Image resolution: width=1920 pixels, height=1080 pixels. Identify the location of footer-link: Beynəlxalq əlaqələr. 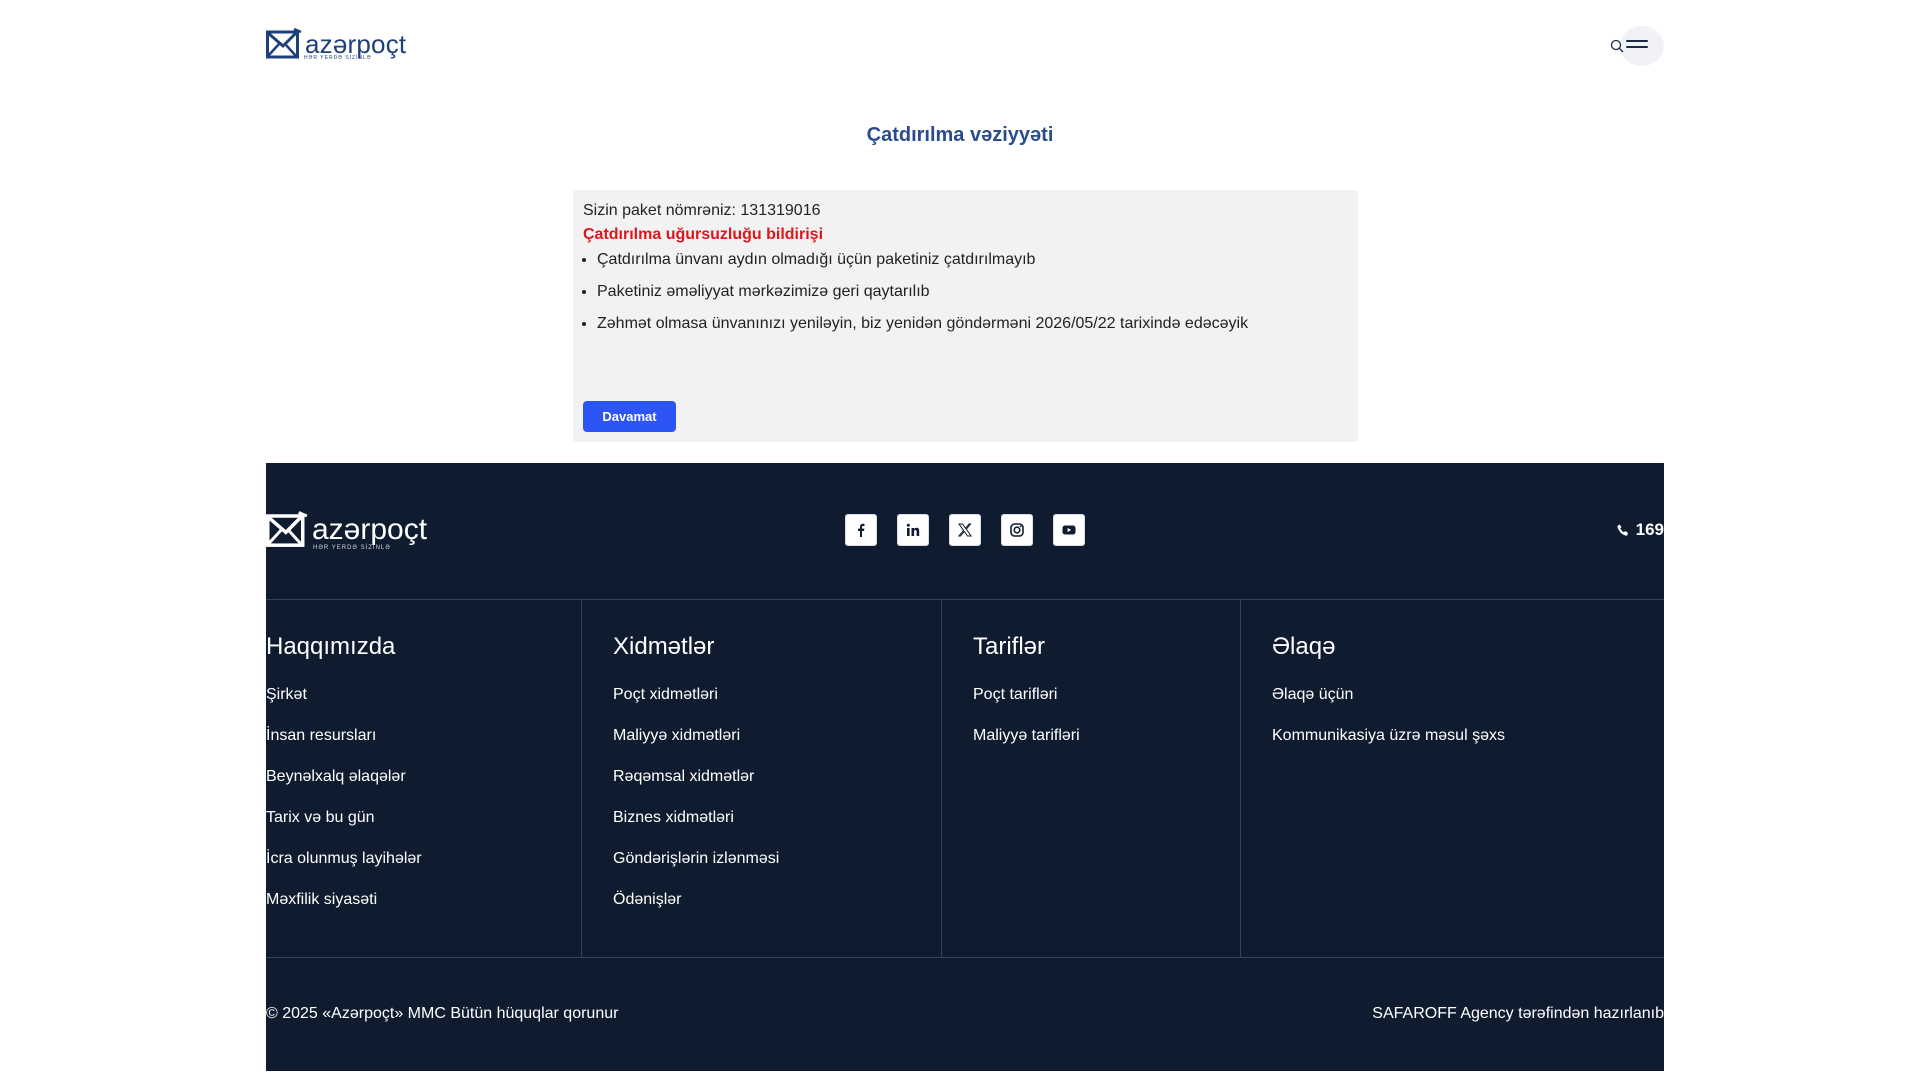
(344, 776).